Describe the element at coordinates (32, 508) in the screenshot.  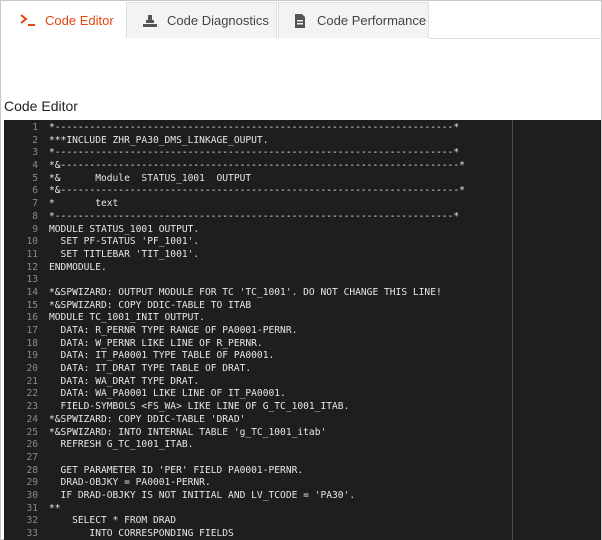
I see `line-number: 31` at that location.